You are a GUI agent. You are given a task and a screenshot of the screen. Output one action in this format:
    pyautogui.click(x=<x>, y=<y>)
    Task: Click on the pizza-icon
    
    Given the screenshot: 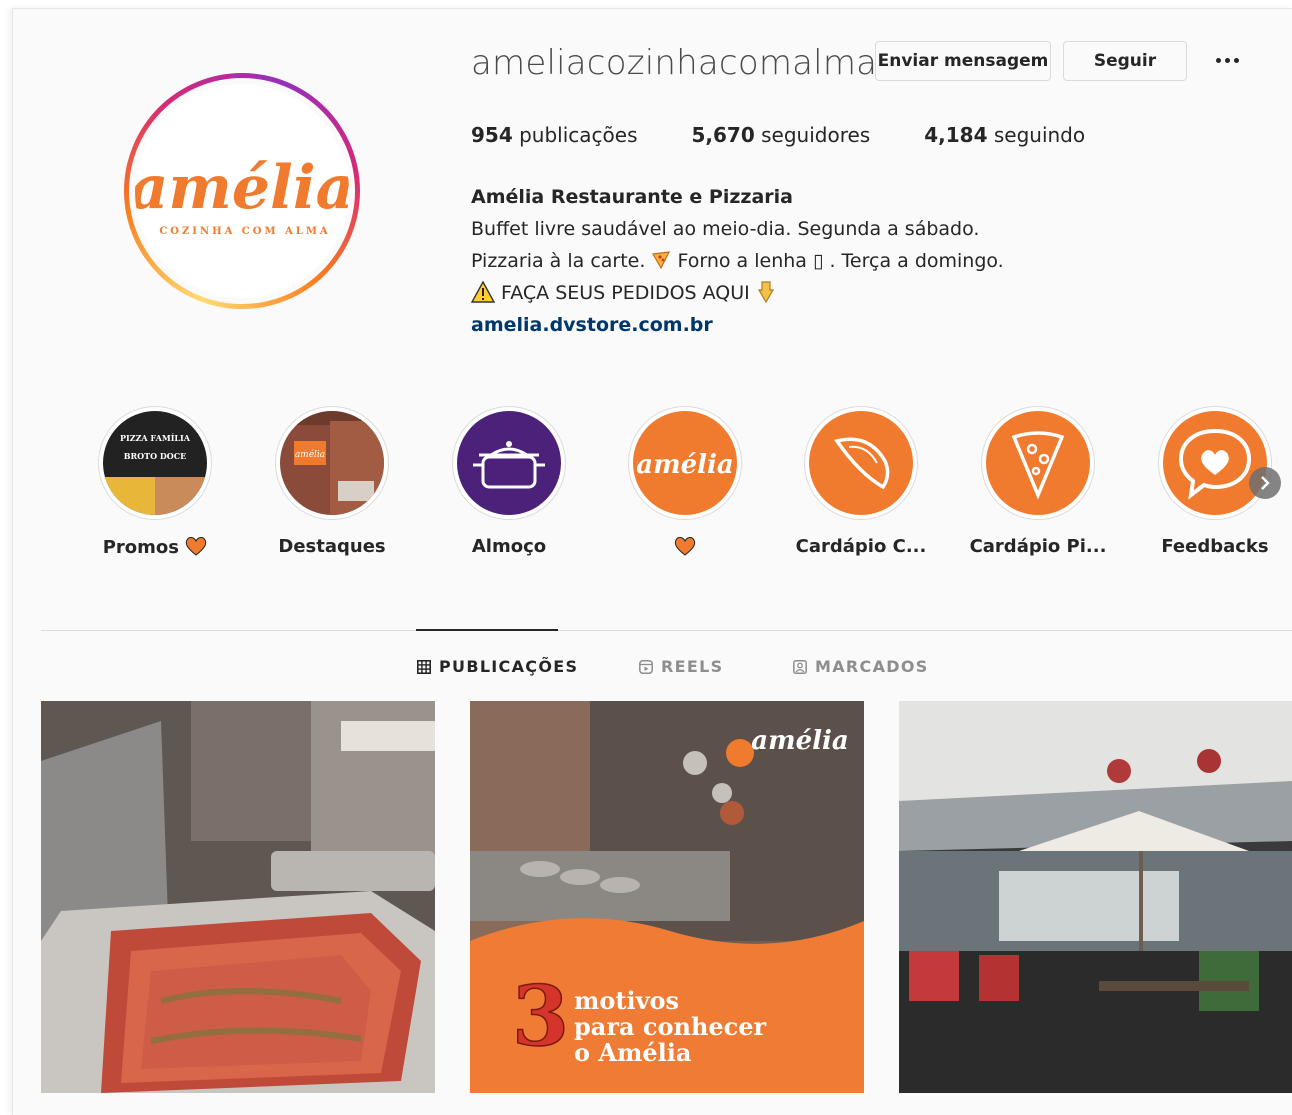 What is the action you would take?
    pyautogui.click(x=661, y=260)
    